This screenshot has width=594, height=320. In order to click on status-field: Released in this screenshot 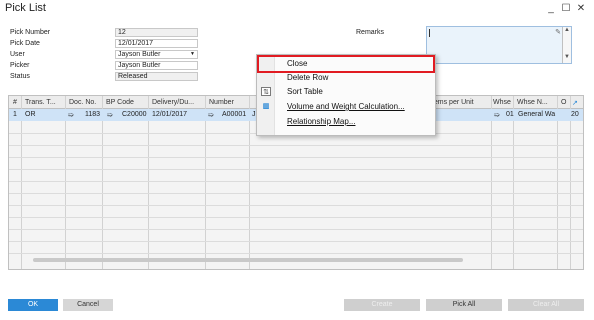, I will do `click(156, 76)`.